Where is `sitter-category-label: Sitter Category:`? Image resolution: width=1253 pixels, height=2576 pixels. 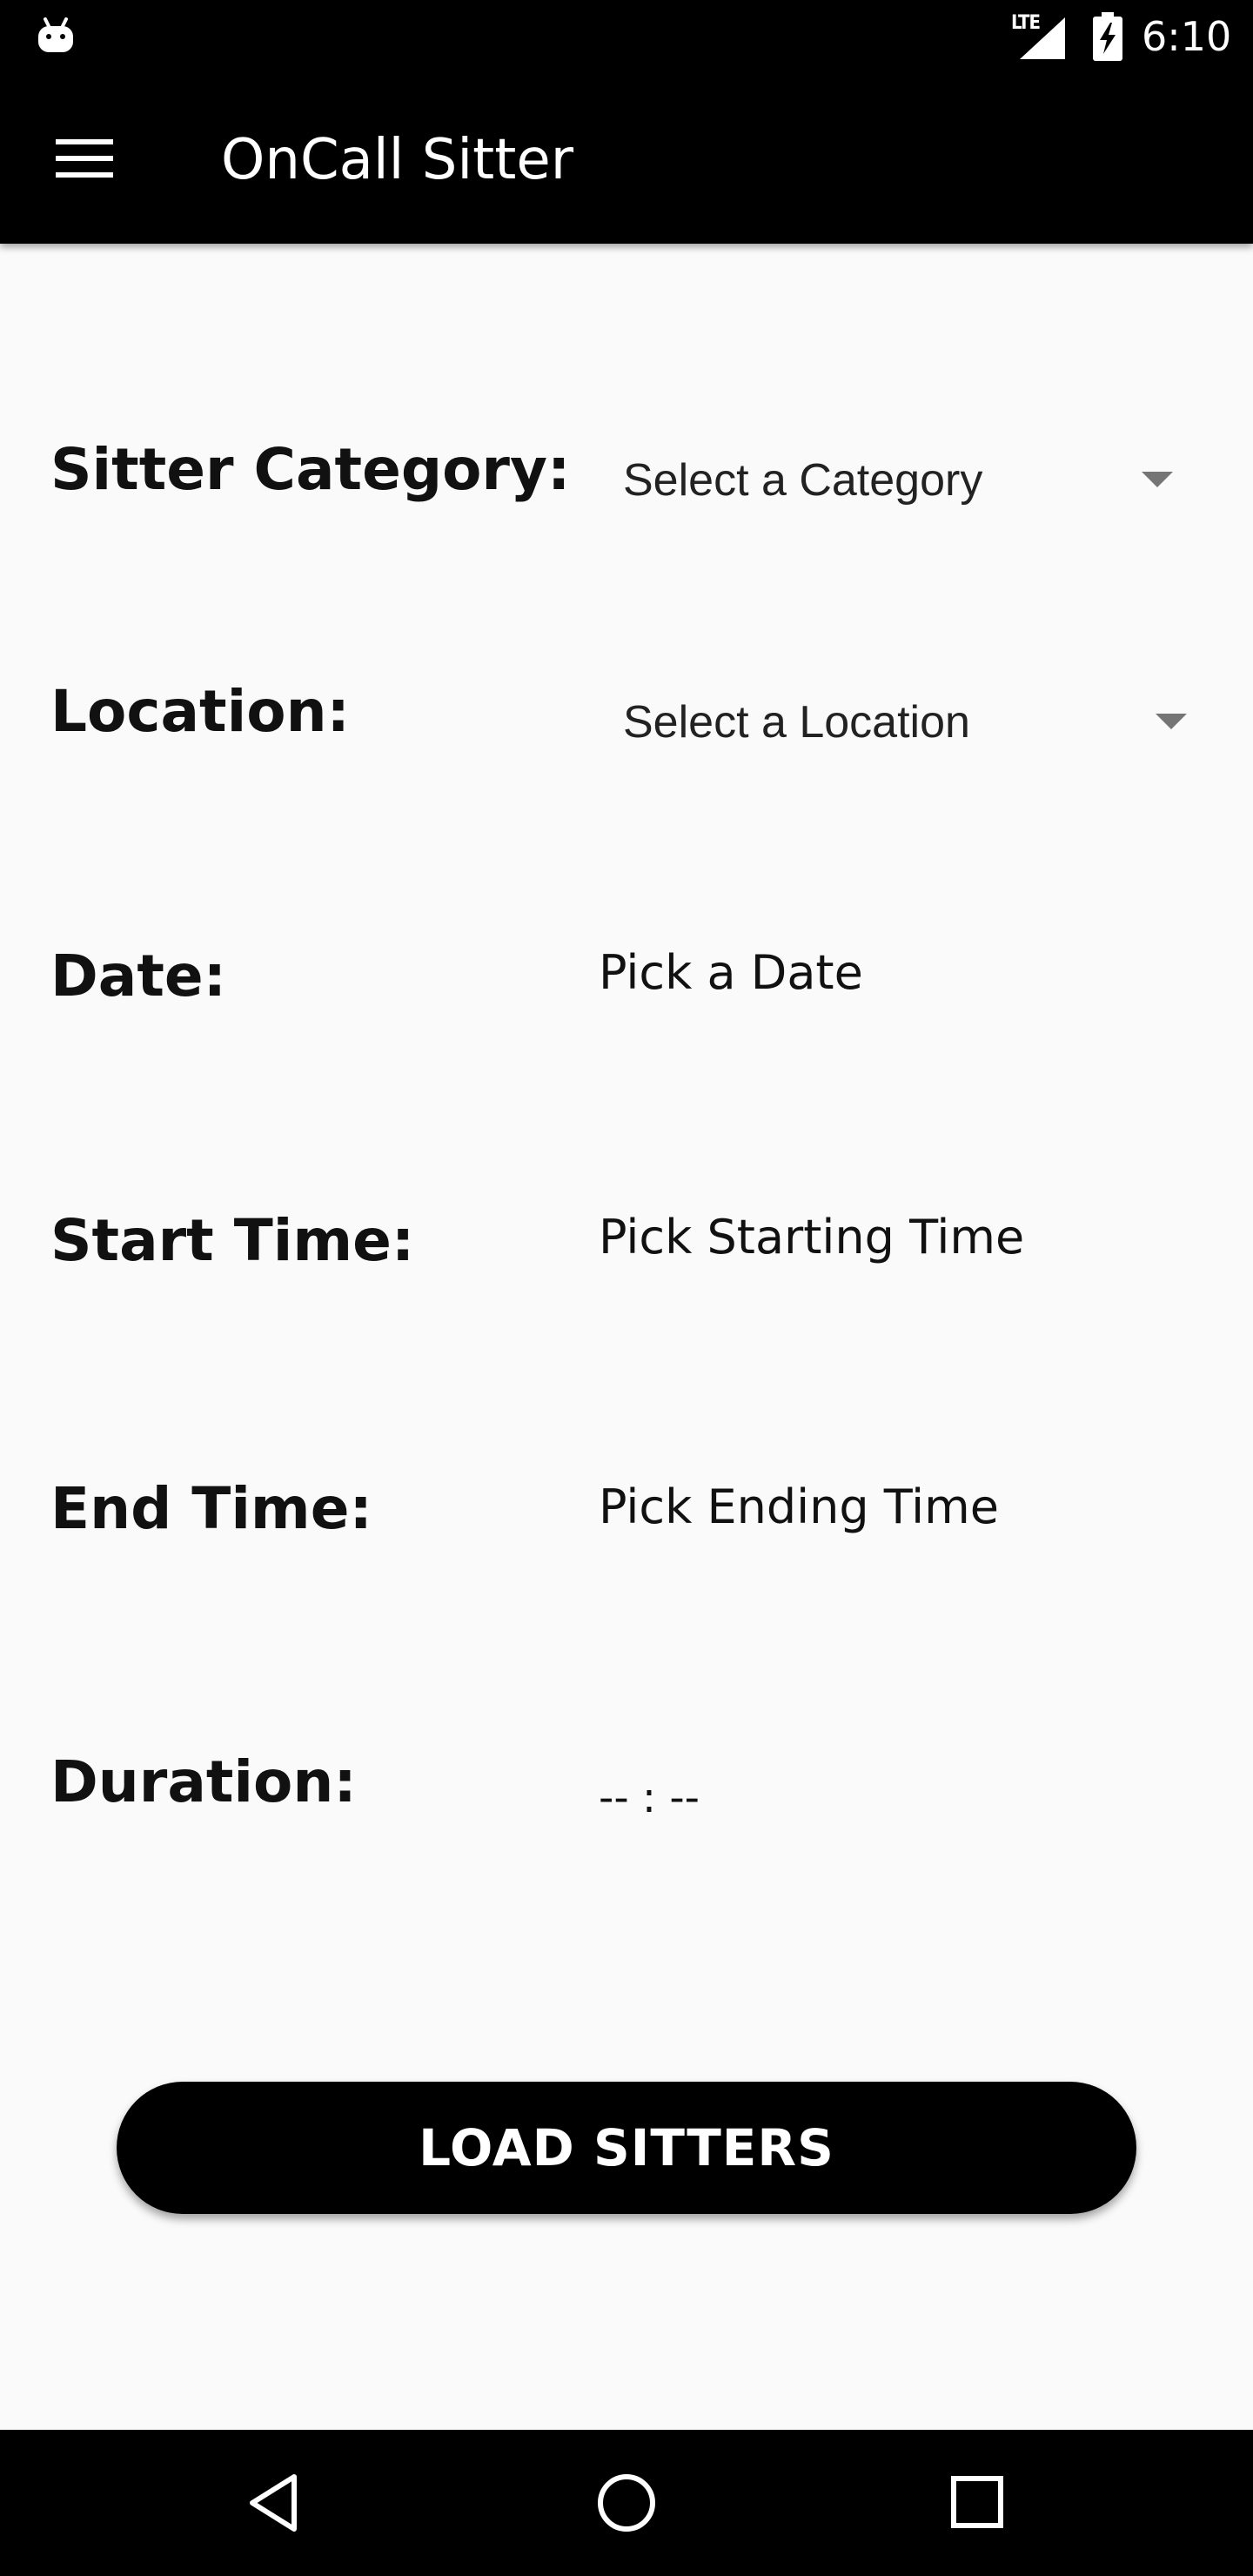 sitter-category-label: Sitter Category: is located at coordinates (310, 470).